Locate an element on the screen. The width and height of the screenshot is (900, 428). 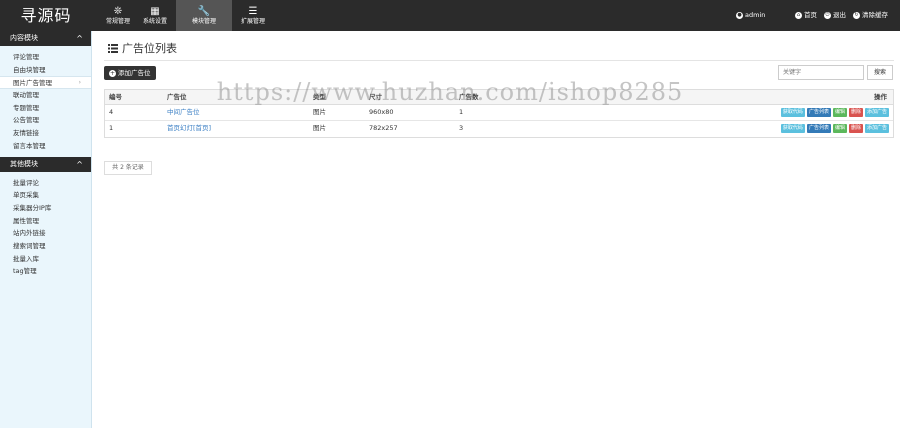
home-icon: ⌂ is located at coordinates (798, 15).